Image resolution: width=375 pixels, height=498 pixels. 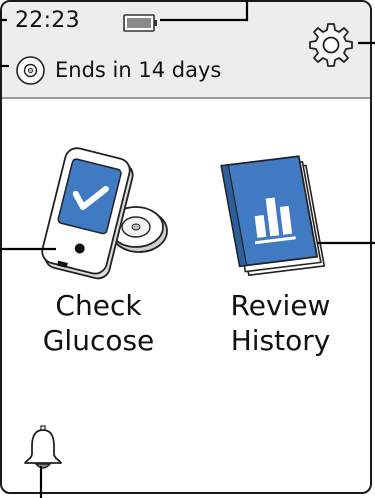 What do you see at coordinates (138, 70) in the screenshot?
I see `sensor-status-text: Ends in 14 days` at bounding box center [138, 70].